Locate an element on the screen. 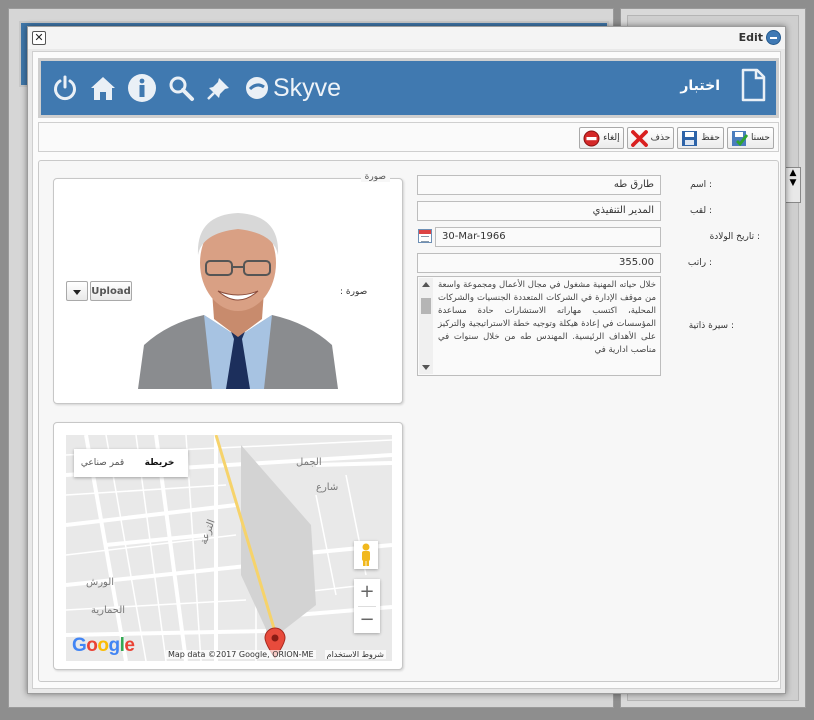  svg-text: الحمارية is located at coordinates (108, 610).